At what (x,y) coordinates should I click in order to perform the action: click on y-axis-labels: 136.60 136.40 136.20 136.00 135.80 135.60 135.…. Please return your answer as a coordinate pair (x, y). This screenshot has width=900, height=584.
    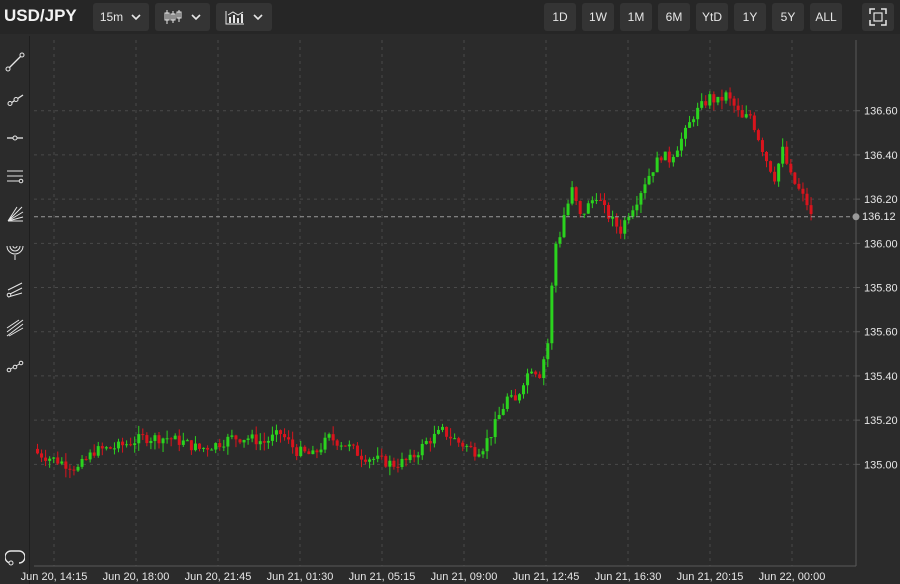
    Looking at the image, I should click on (877, 288).